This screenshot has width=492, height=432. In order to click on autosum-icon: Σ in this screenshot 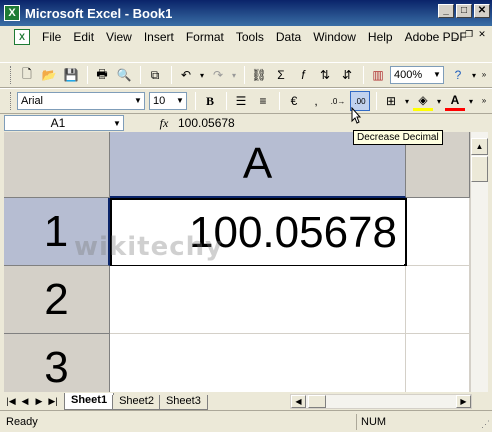, I will do `click(281, 75)`.